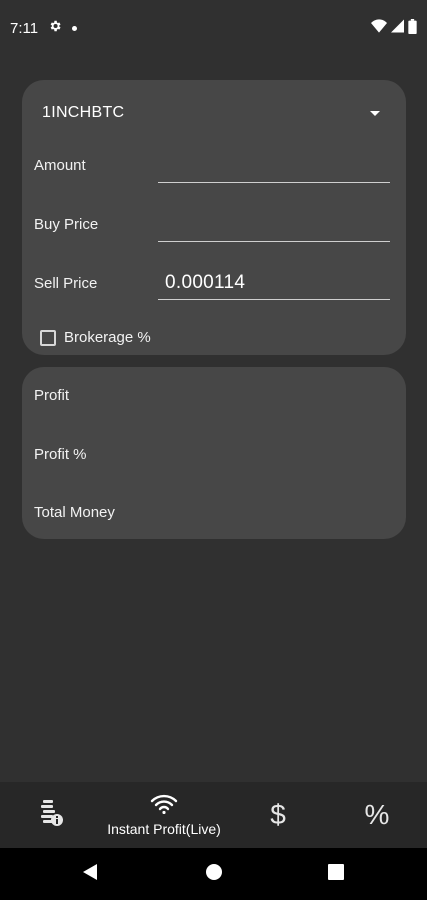  I want to click on status-left: 7:11, so click(44, 28).